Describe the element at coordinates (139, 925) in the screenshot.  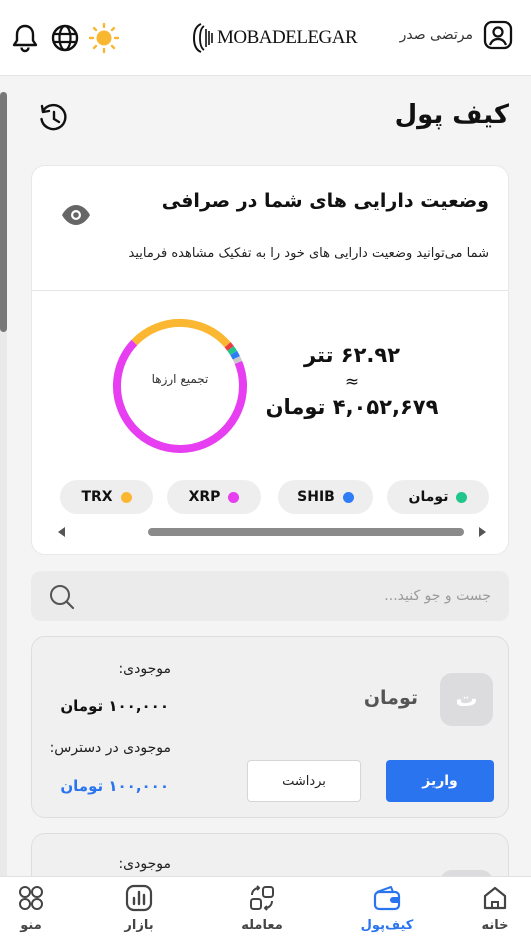
I see `nav-label: بازار` at that location.